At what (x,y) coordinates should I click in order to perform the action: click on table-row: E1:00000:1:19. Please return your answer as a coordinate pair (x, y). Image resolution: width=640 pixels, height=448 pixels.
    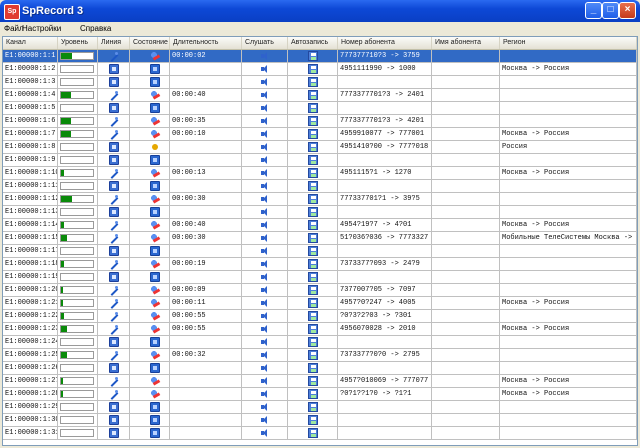
    Looking at the image, I should click on (320, 277).